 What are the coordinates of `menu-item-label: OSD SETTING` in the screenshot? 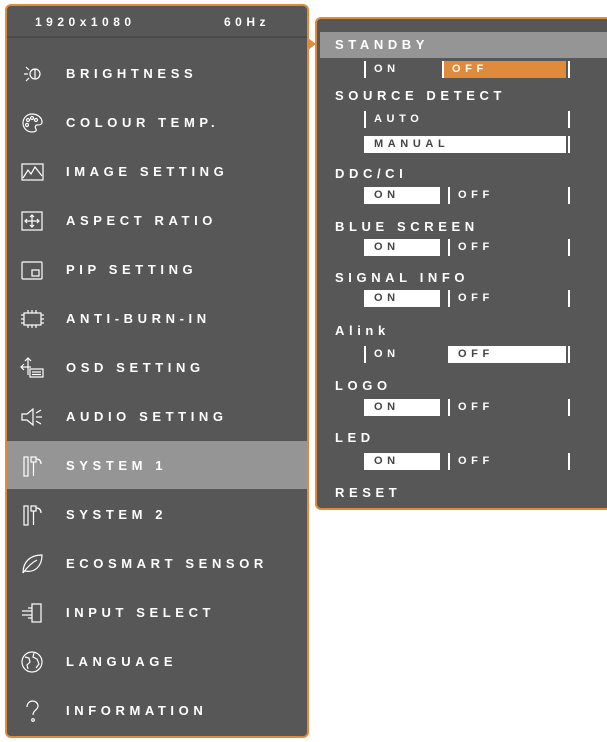 It's located at (135, 367).